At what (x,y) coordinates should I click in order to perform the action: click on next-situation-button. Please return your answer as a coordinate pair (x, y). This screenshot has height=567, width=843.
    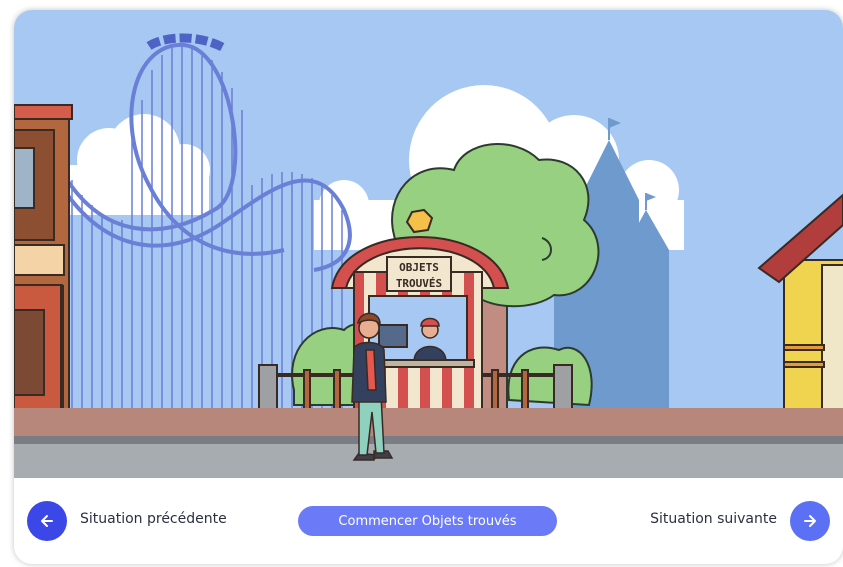
    Looking at the image, I should click on (810, 521).